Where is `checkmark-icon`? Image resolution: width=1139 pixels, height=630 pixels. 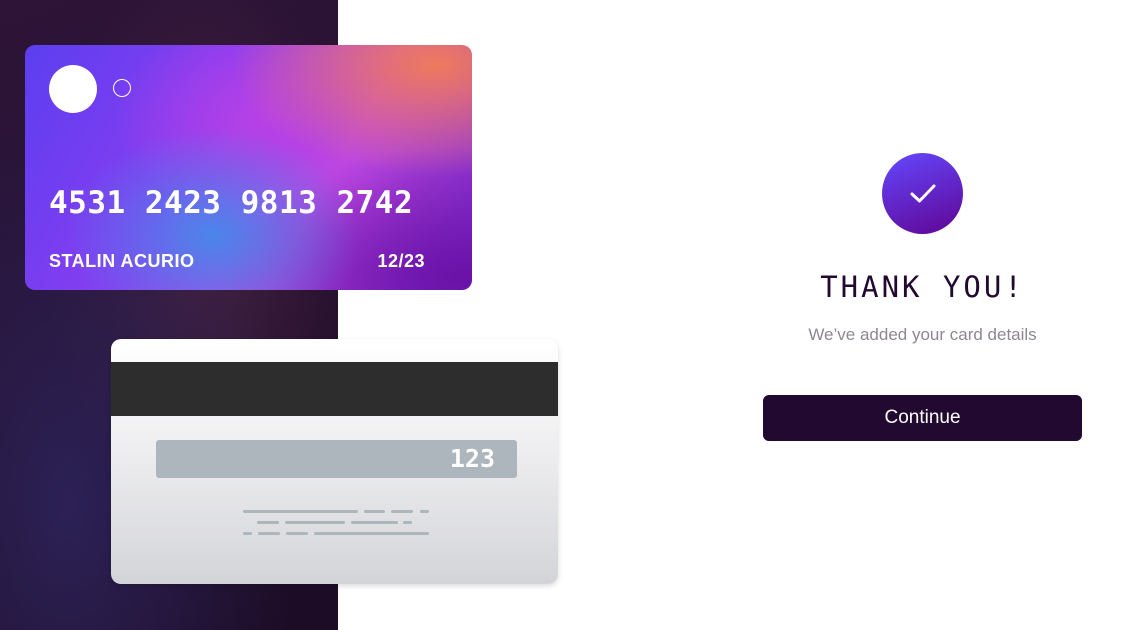
checkmark-icon is located at coordinates (922, 193).